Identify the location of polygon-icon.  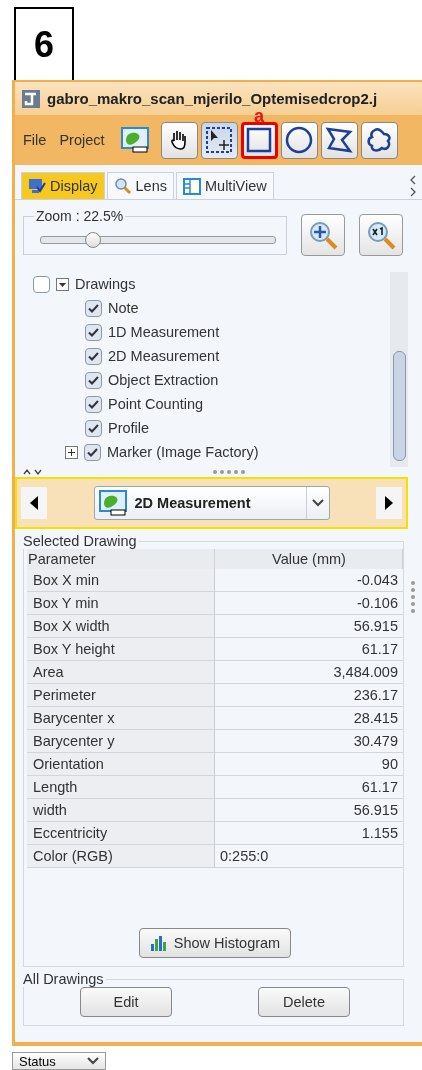
(339, 140).